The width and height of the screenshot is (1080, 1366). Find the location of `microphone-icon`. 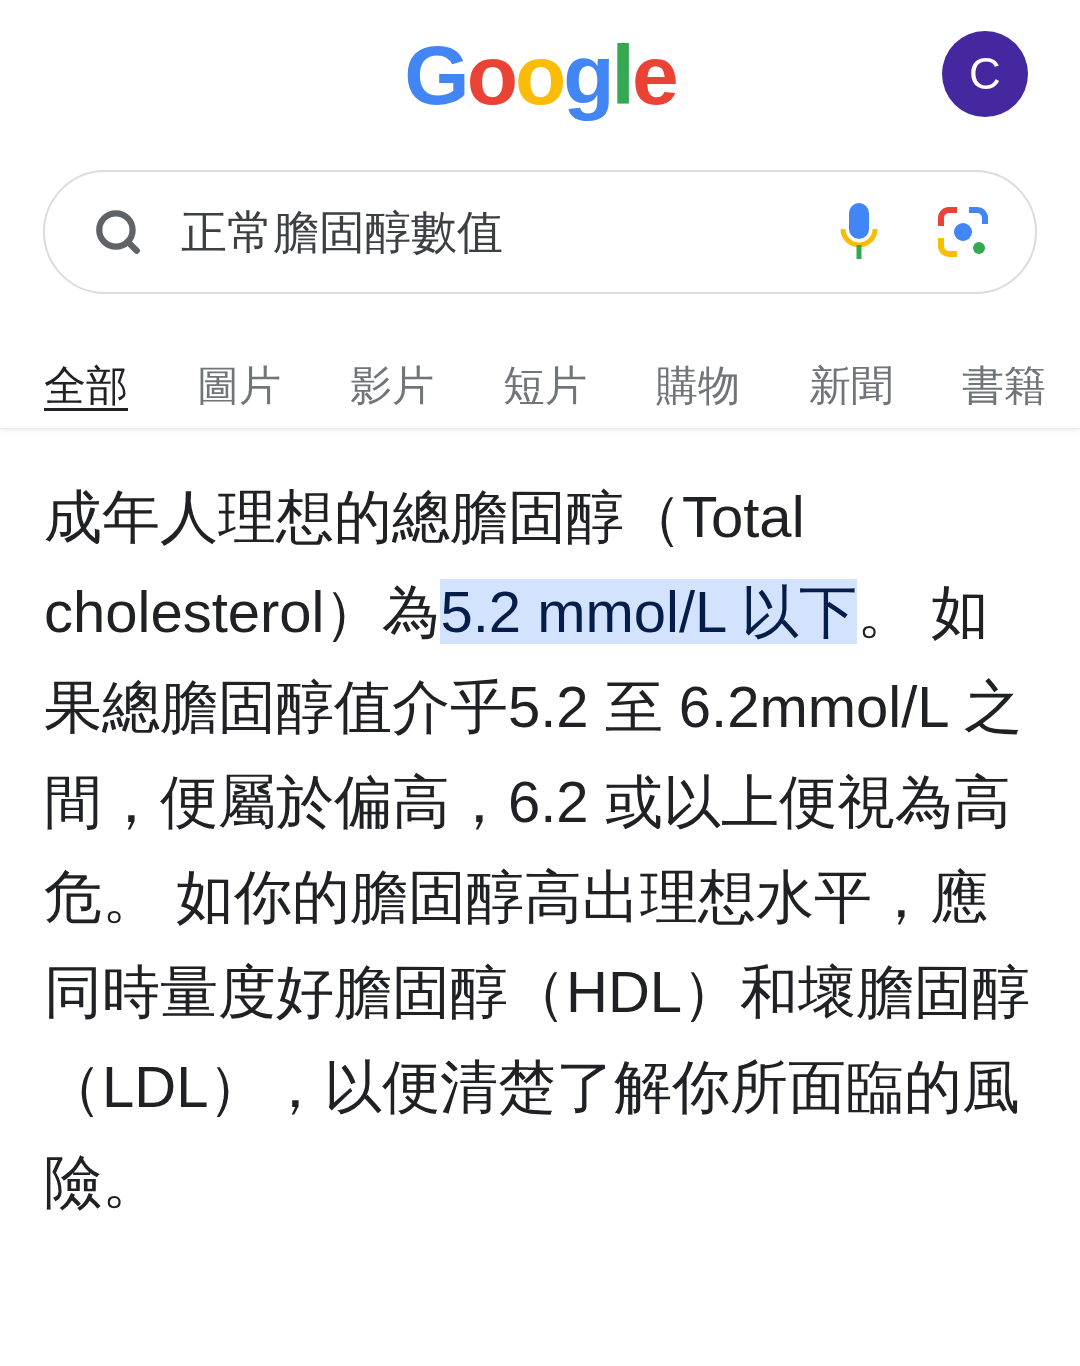

microphone-icon is located at coordinates (859, 232).